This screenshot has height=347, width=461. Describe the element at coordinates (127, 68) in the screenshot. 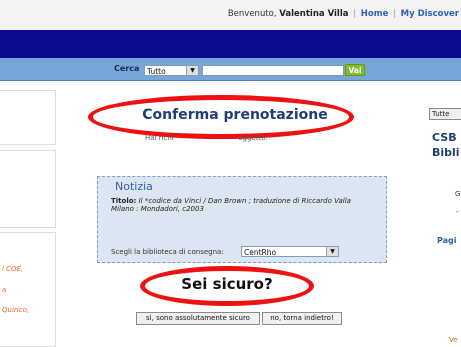

I see `search-label: Cerca` at that location.